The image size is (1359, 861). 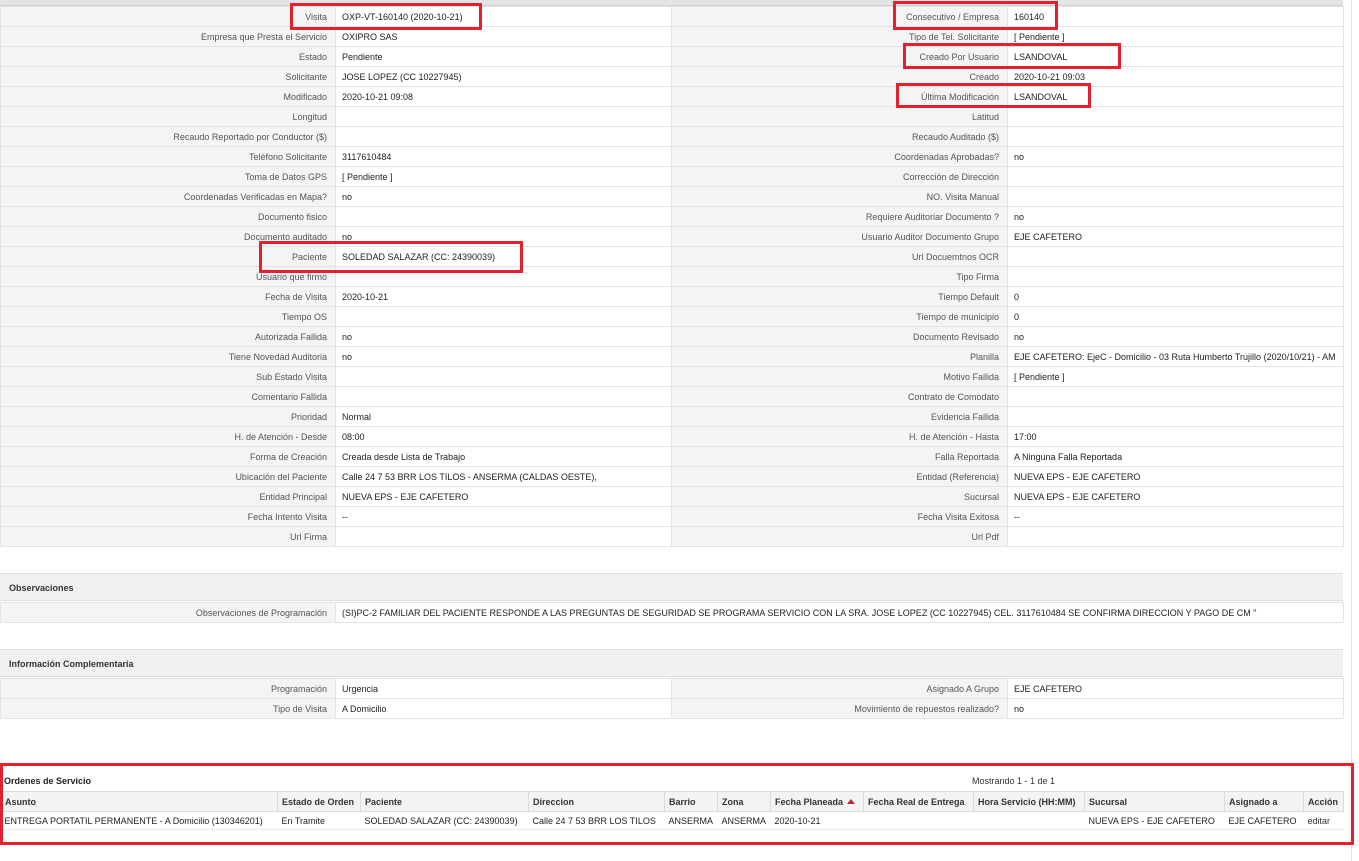 What do you see at coordinates (839, 196) in the screenshot?
I see `no-visita-manual-label: NO. Visita Manual` at bounding box center [839, 196].